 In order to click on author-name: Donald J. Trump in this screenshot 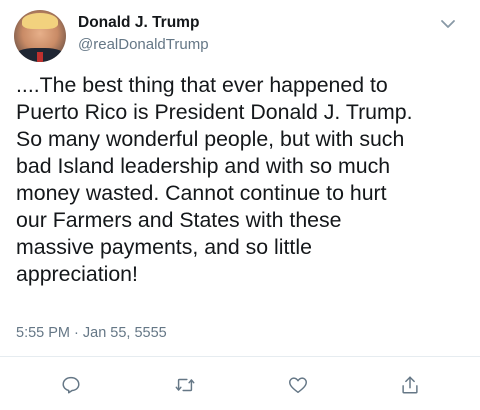, I will do `click(138, 23)`.